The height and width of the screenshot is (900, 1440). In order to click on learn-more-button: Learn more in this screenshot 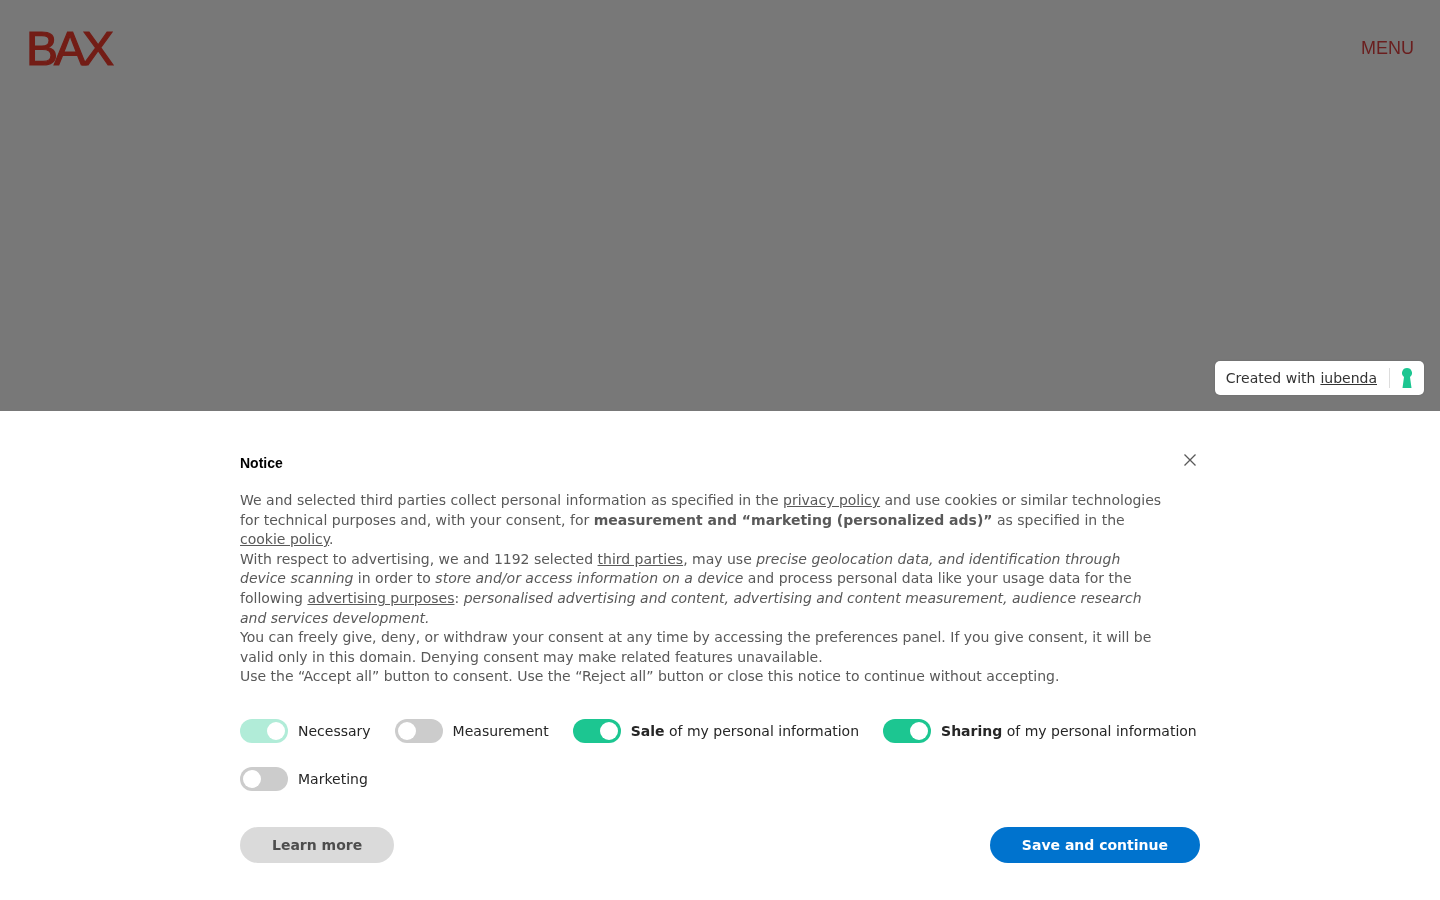, I will do `click(317, 844)`.